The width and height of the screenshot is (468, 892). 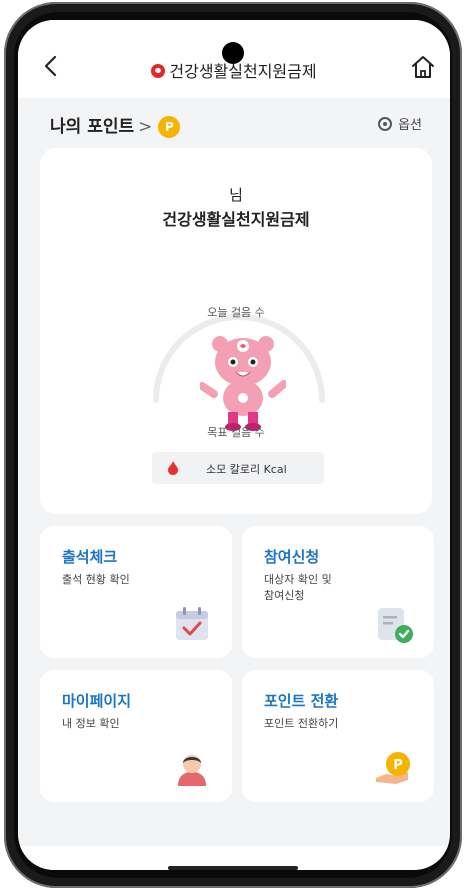 What do you see at coordinates (292, 557) in the screenshot?
I see `tile-title: 참여신청` at bounding box center [292, 557].